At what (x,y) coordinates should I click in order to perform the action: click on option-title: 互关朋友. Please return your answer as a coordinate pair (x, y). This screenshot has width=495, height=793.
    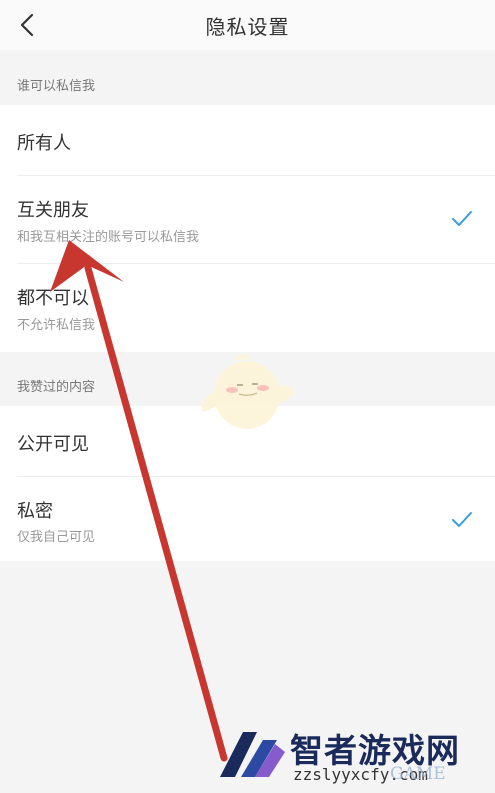
    Looking at the image, I should click on (53, 210).